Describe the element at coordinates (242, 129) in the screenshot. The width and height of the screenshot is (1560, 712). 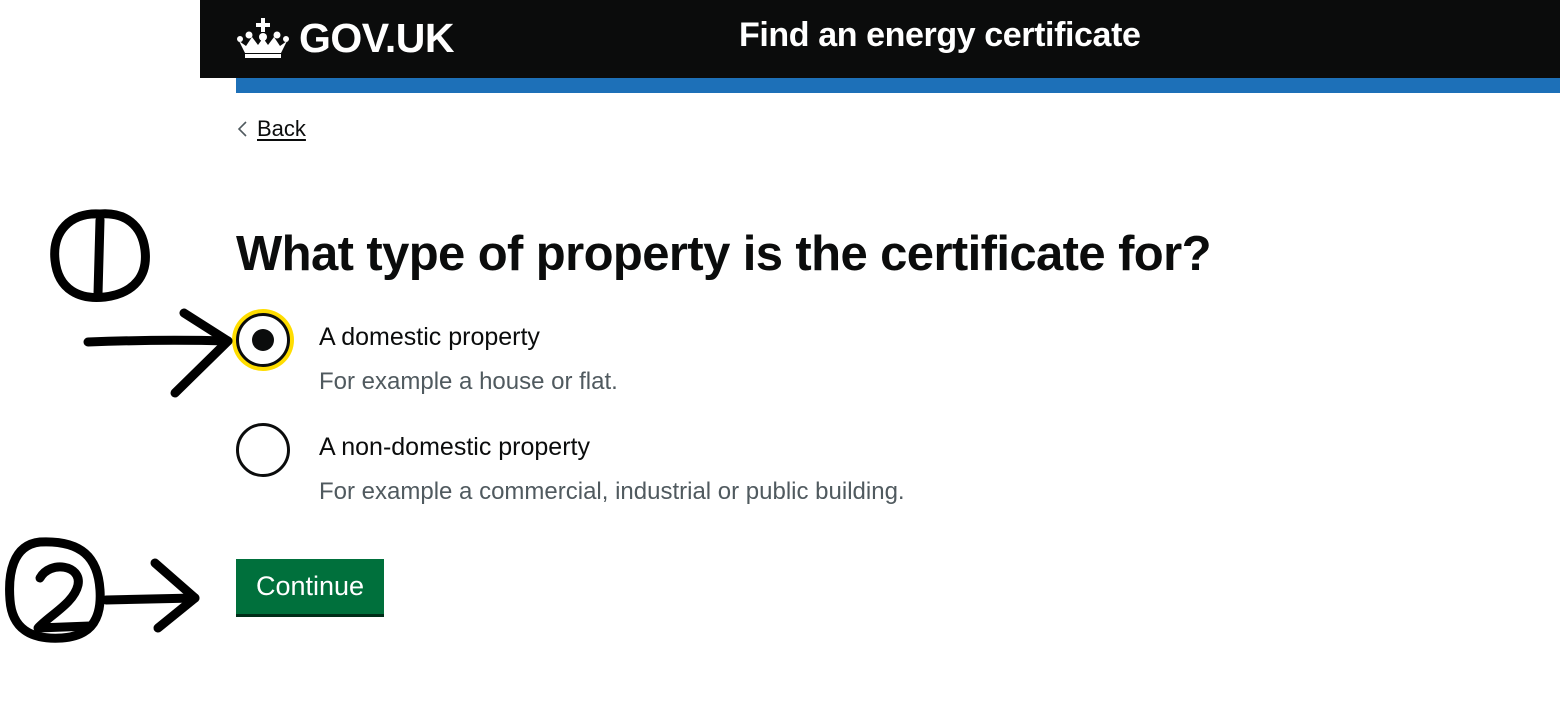
I see `chevron-left-icon` at that location.